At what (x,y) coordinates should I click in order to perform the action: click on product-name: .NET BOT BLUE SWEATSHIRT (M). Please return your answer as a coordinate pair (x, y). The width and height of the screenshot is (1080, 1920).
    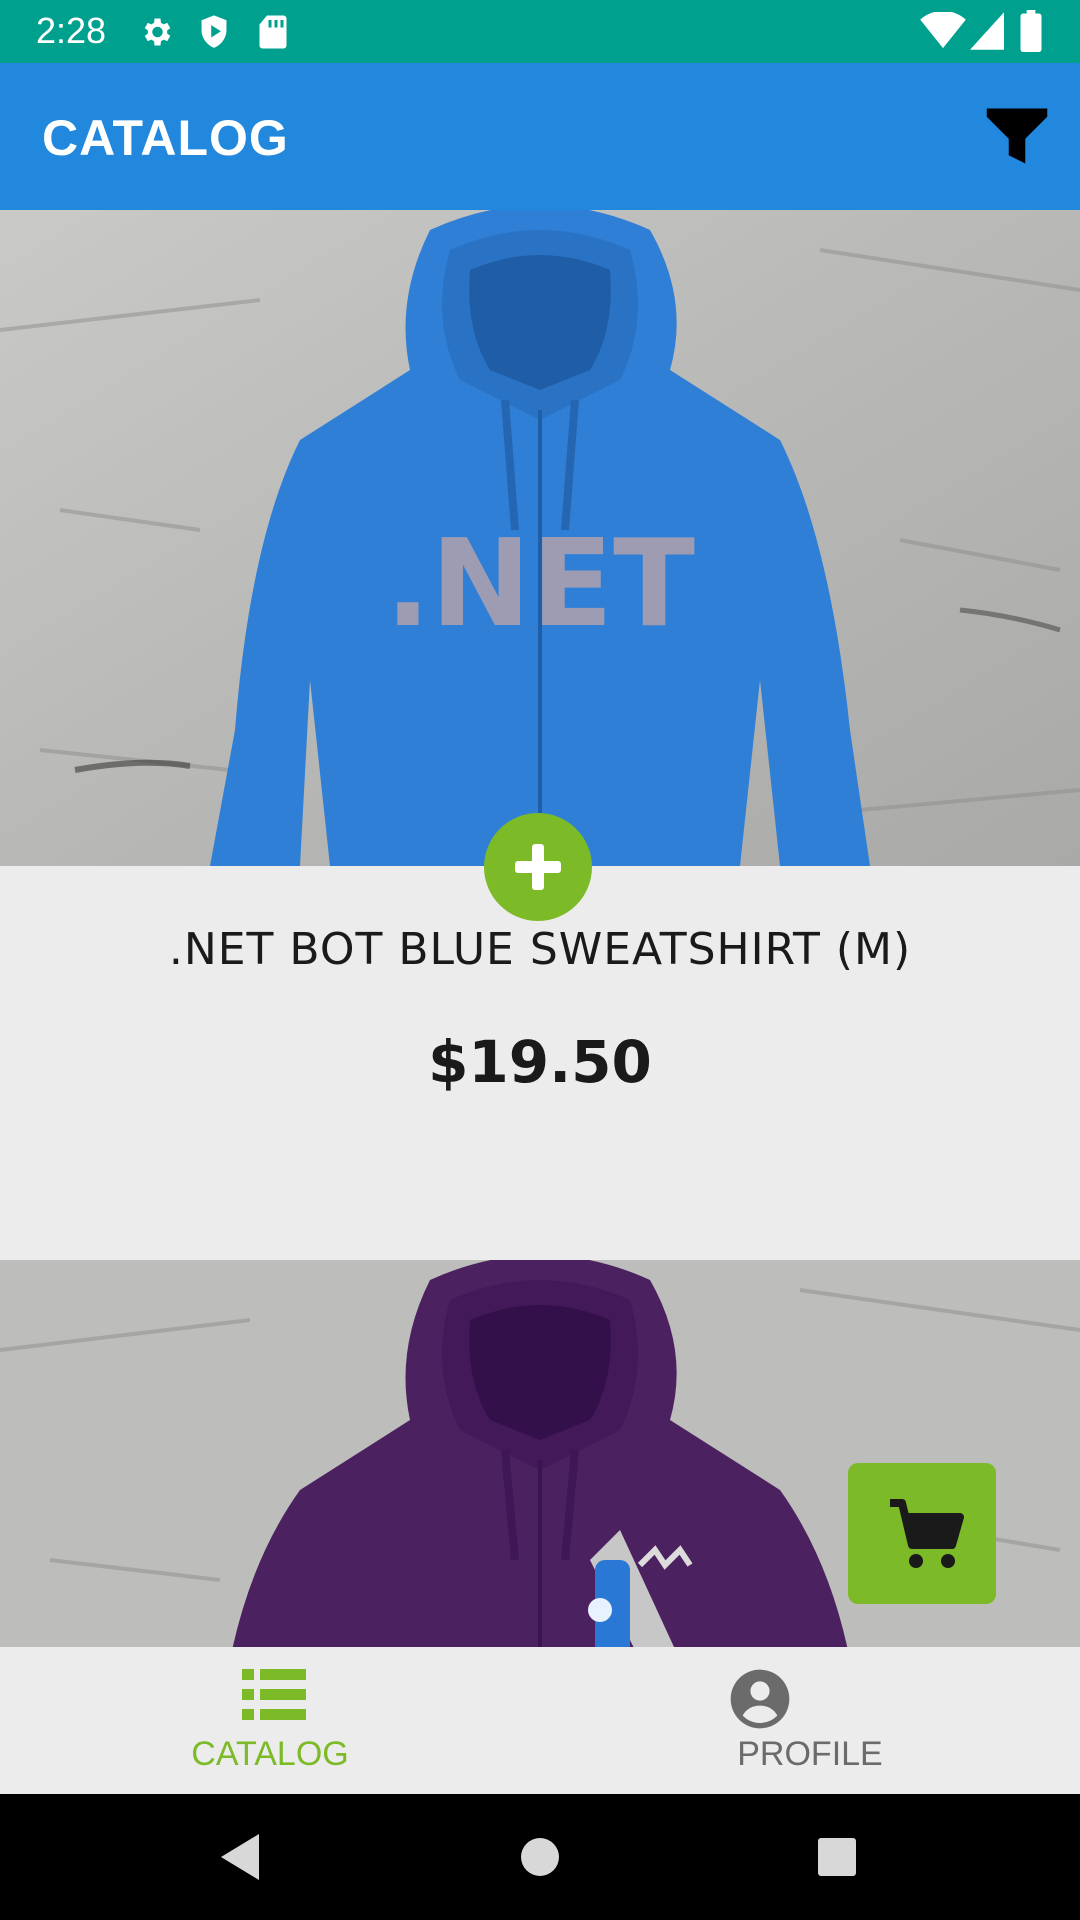
    Looking at the image, I should click on (540, 949).